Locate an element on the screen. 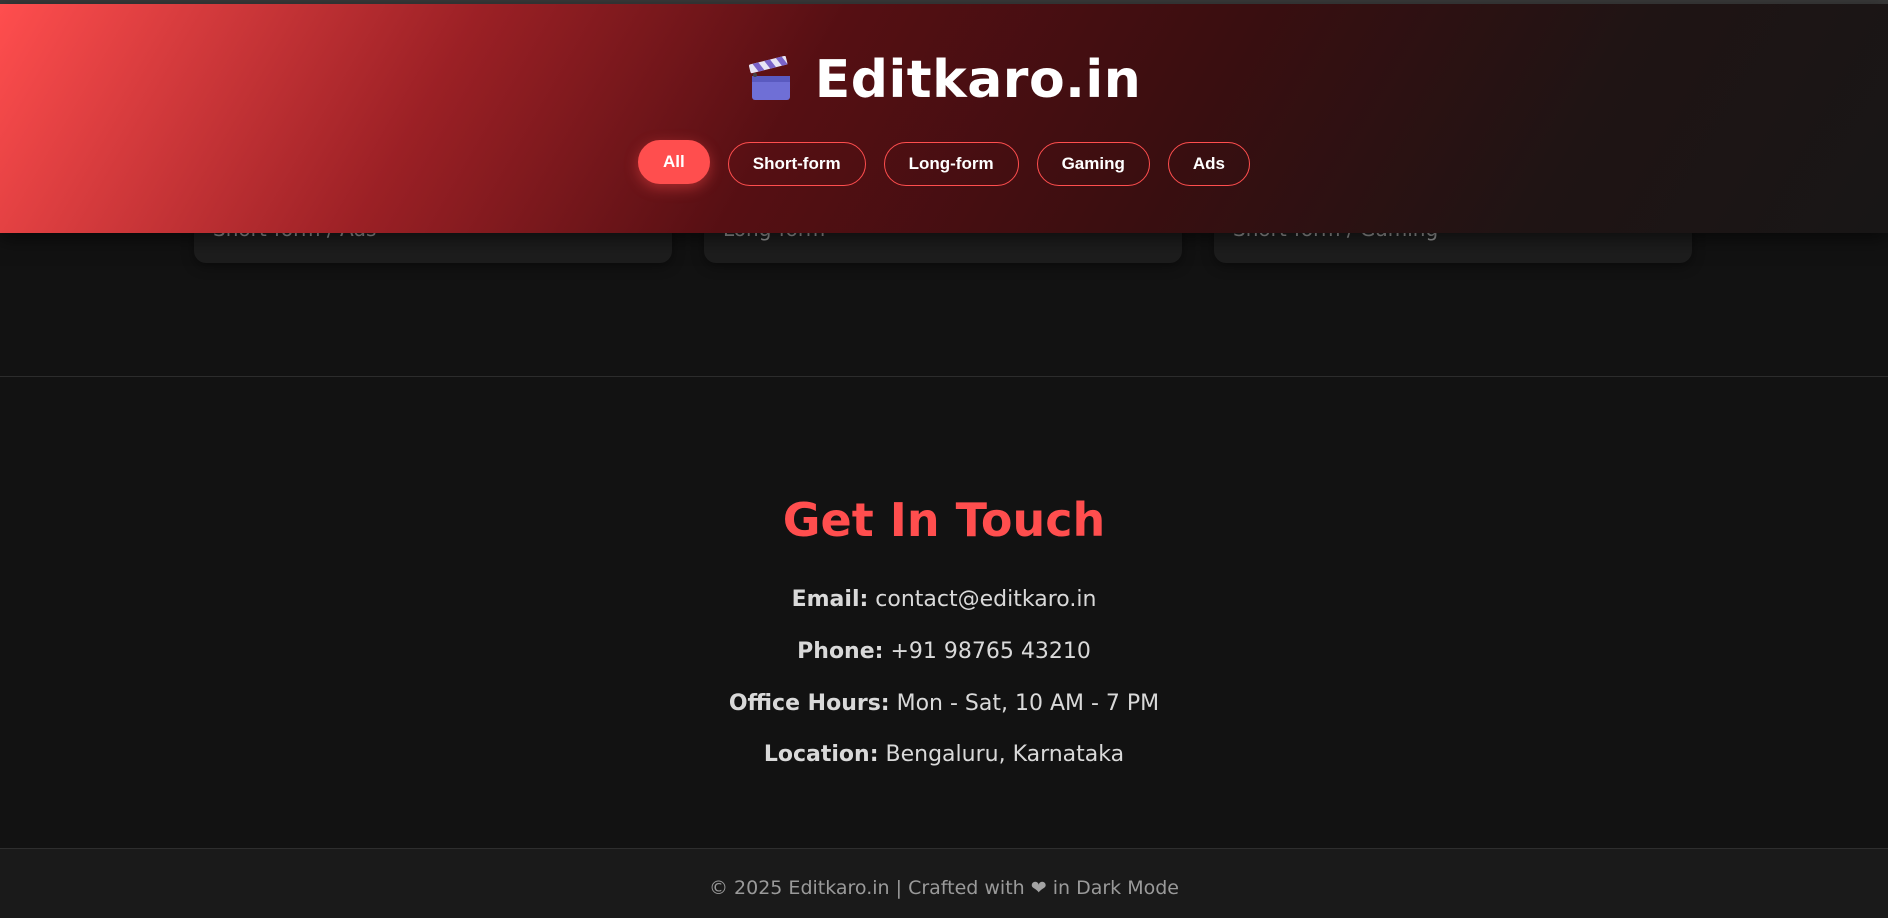 The height and width of the screenshot is (918, 1888). email-label: Email: is located at coordinates (830, 599).